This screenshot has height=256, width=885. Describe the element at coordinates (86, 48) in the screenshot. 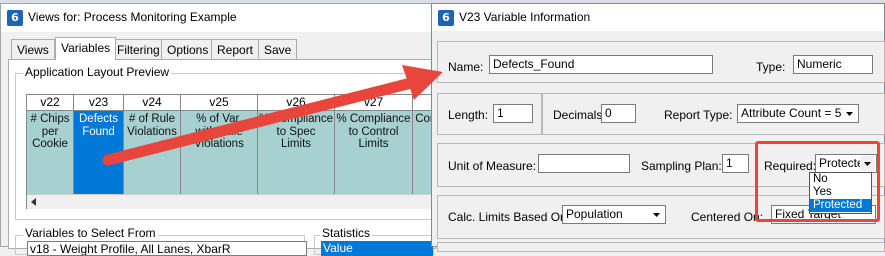

I see `tab-variables: Variables` at that location.